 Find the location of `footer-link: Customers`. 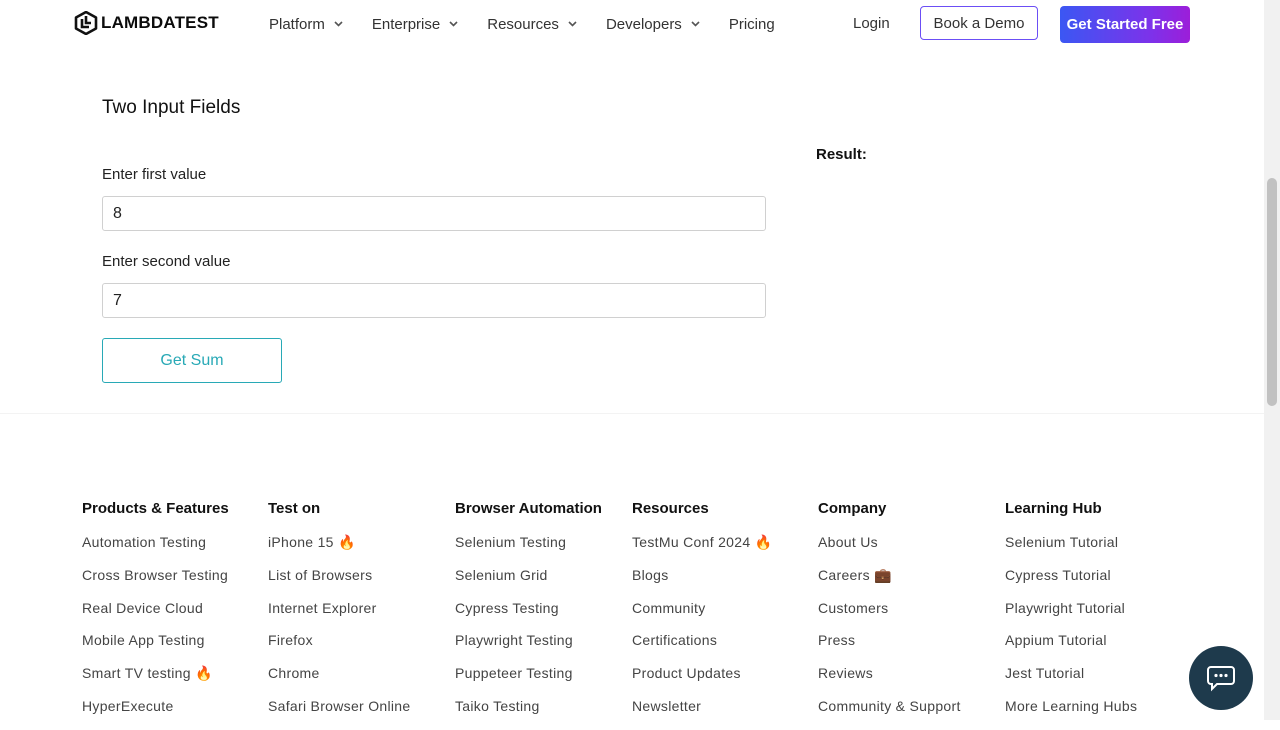

footer-link: Customers is located at coordinates (889, 615).